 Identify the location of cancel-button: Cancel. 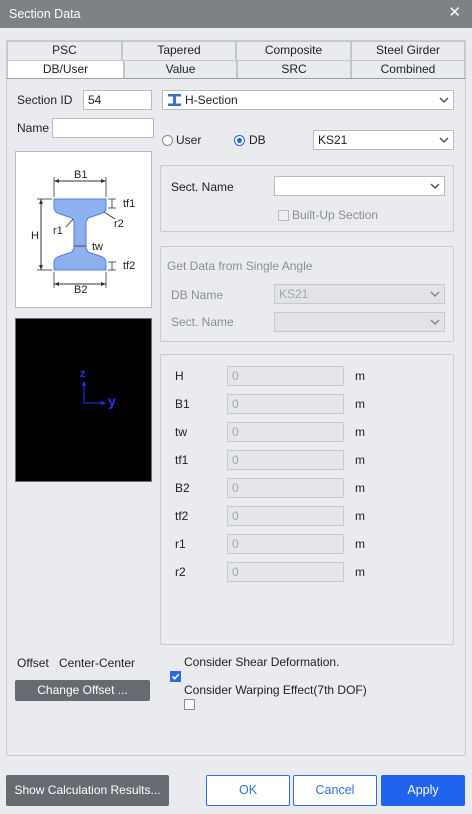
(335, 790).